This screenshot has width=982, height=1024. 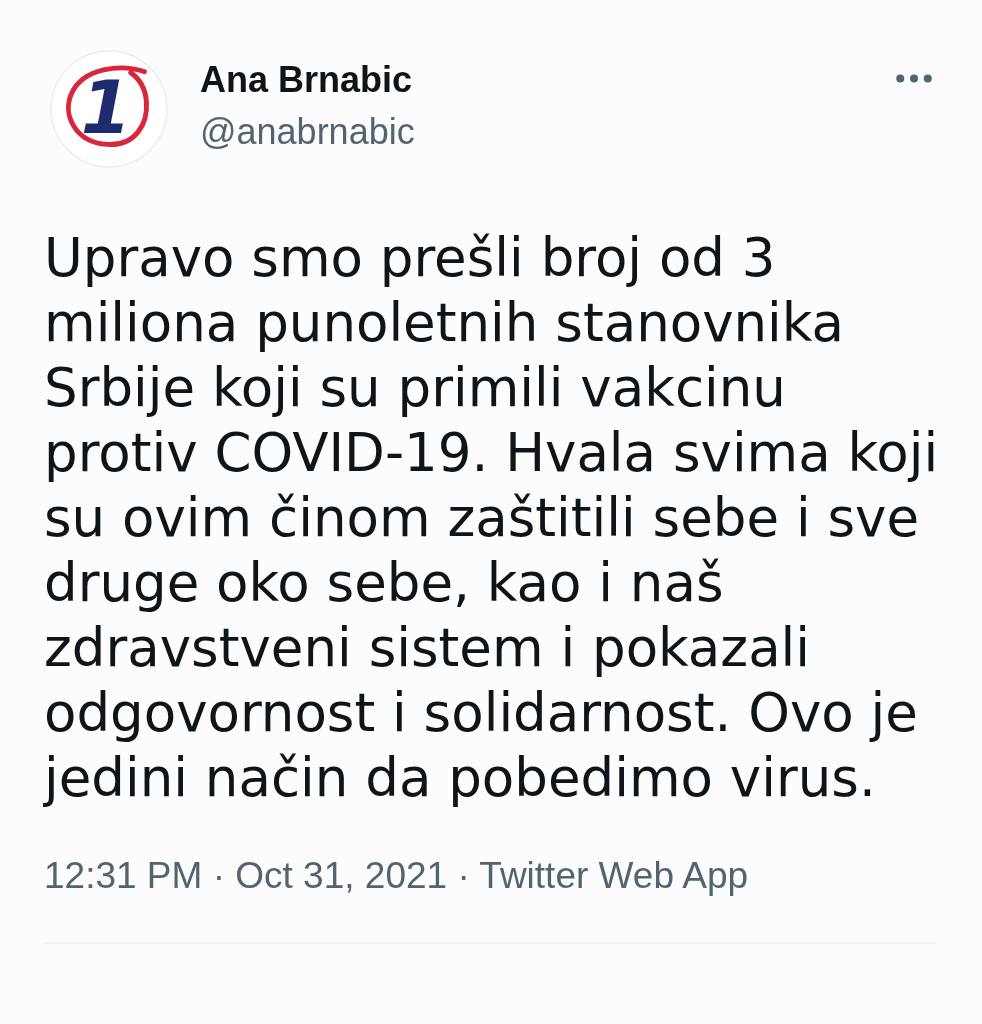 I want to click on author-name: Ana Brnabic, so click(x=306, y=80).